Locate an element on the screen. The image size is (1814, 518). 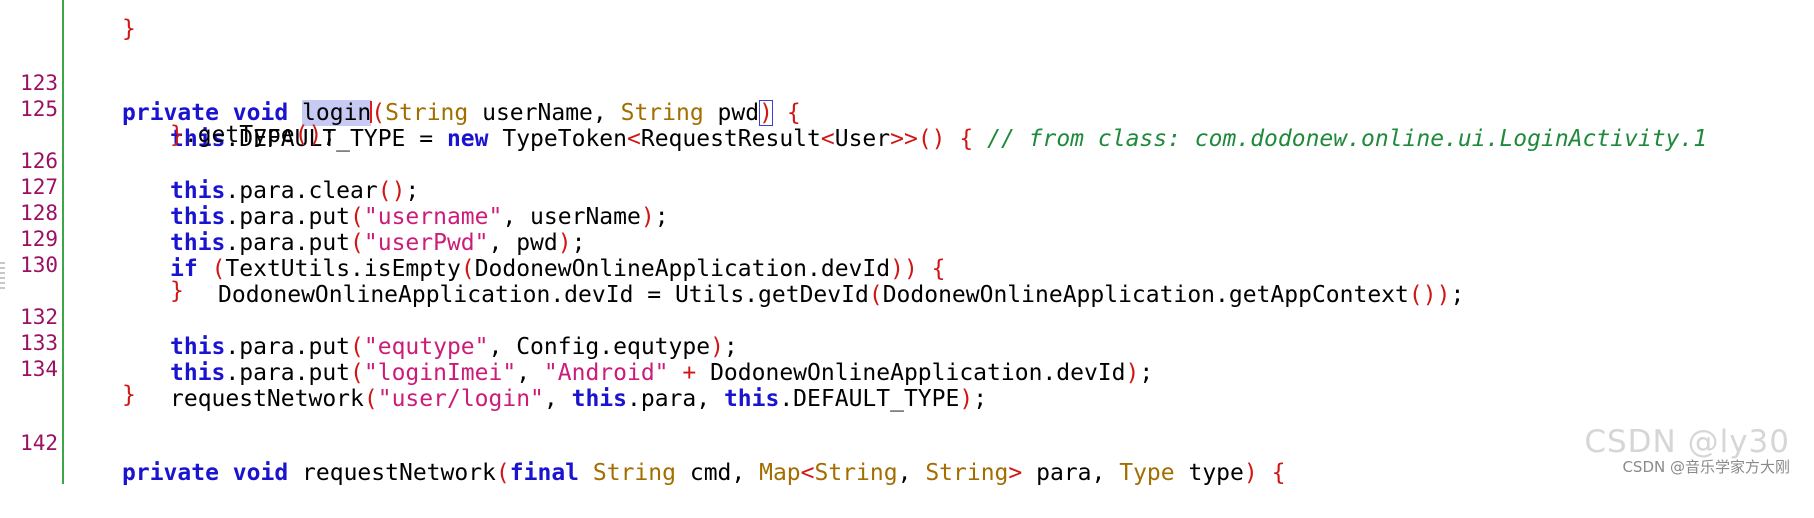
watermark-small-text: CSDN @音乐学家方大刚 is located at coordinates (1706, 467).